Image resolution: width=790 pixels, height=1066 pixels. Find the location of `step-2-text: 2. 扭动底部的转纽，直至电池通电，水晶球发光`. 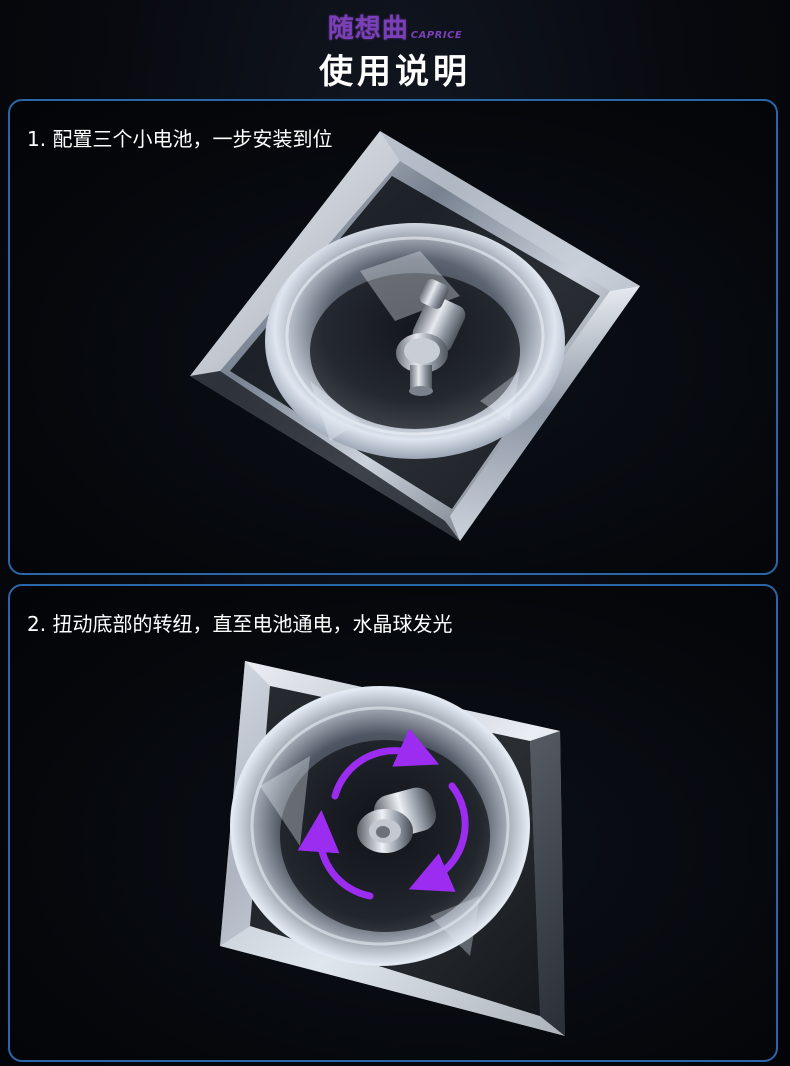

step-2-text: 2. 扭动底部的转纽，直至电池通电，水晶球发光 is located at coordinates (240, 624).